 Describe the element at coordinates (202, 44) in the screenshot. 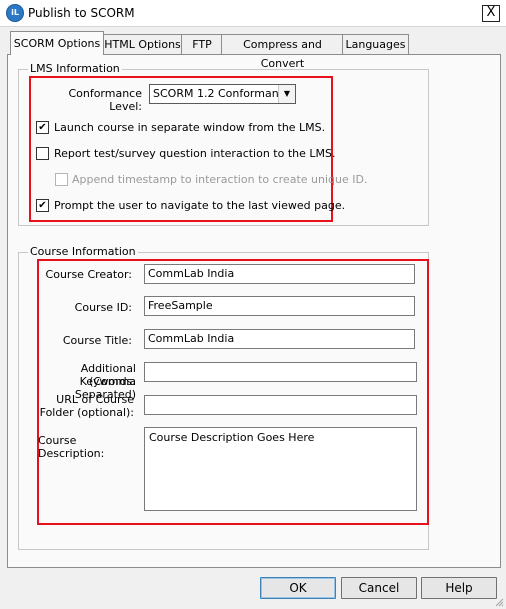

I see `tab-ftp: FTP` at that location.